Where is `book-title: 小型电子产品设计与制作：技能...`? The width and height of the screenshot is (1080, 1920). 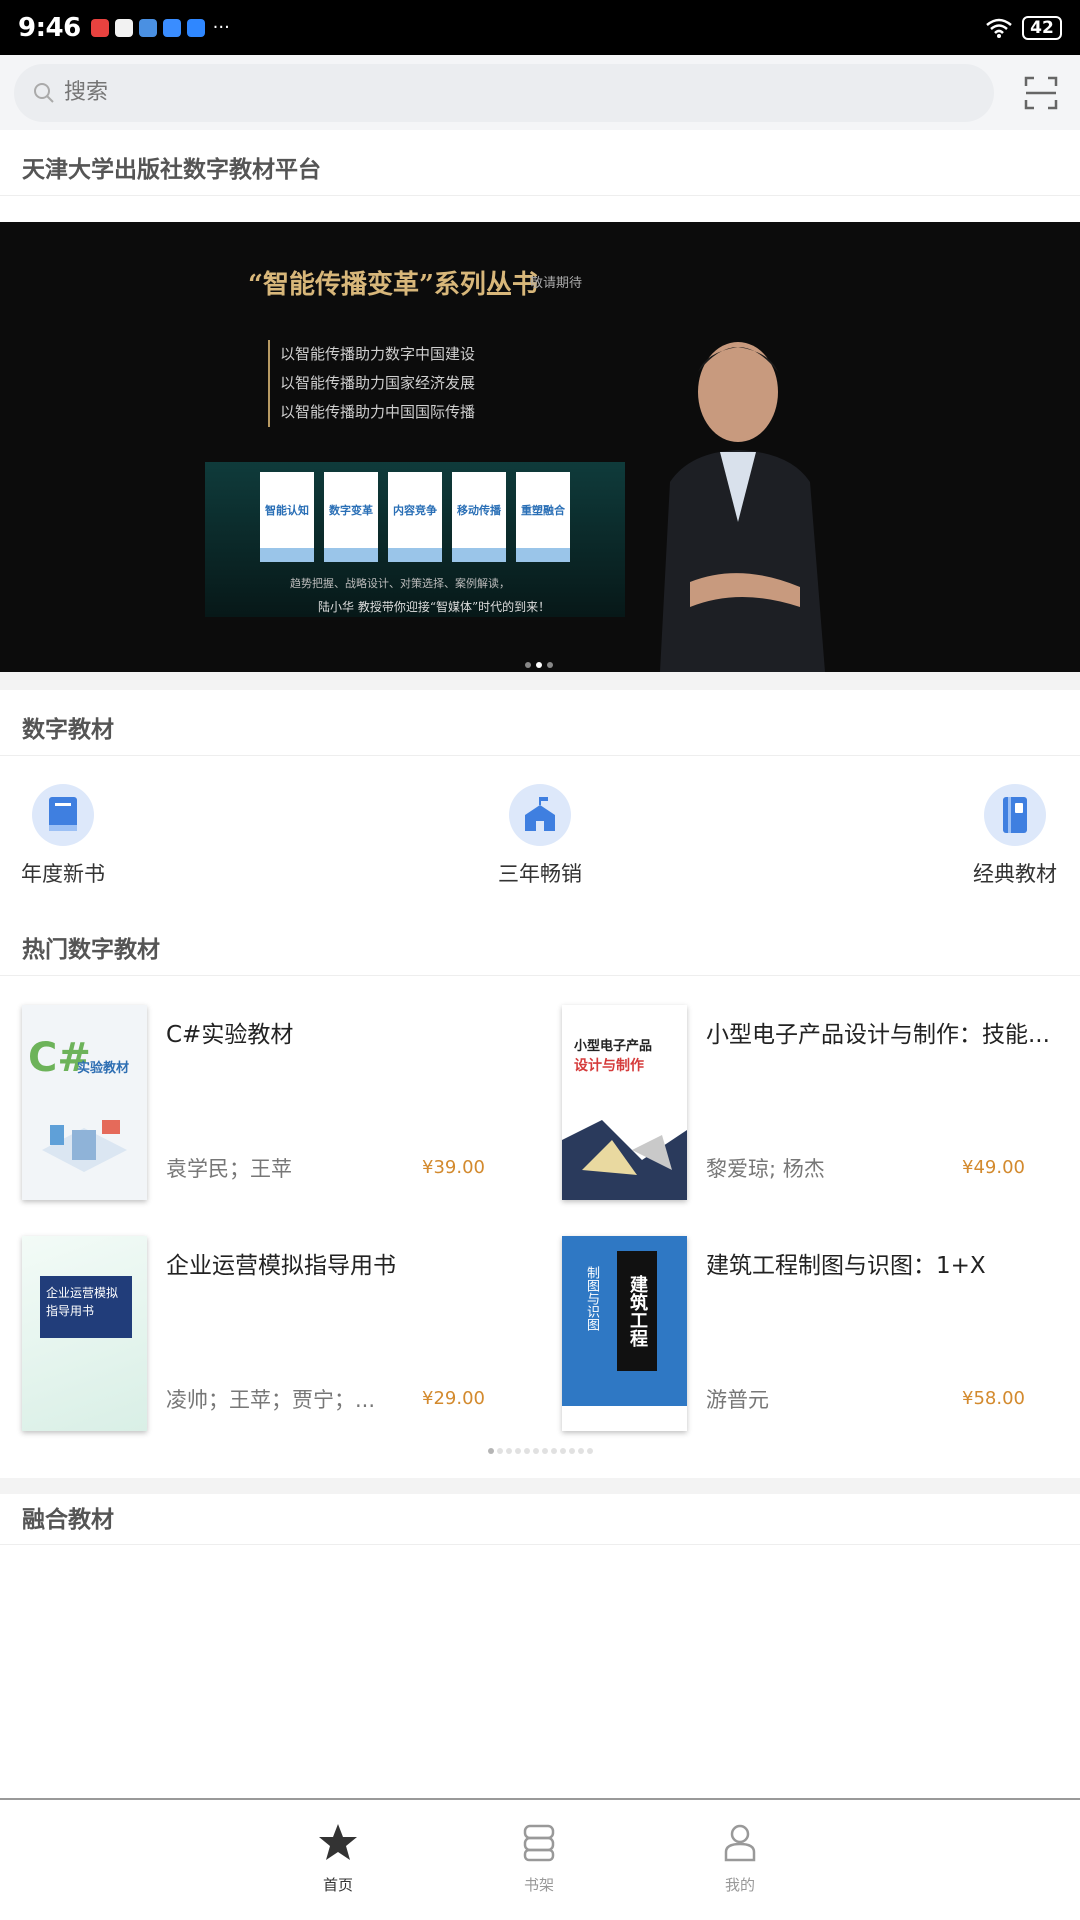 book-title: 小型电子产品设计与制作：技能... is located at coordinates (878, 1035).